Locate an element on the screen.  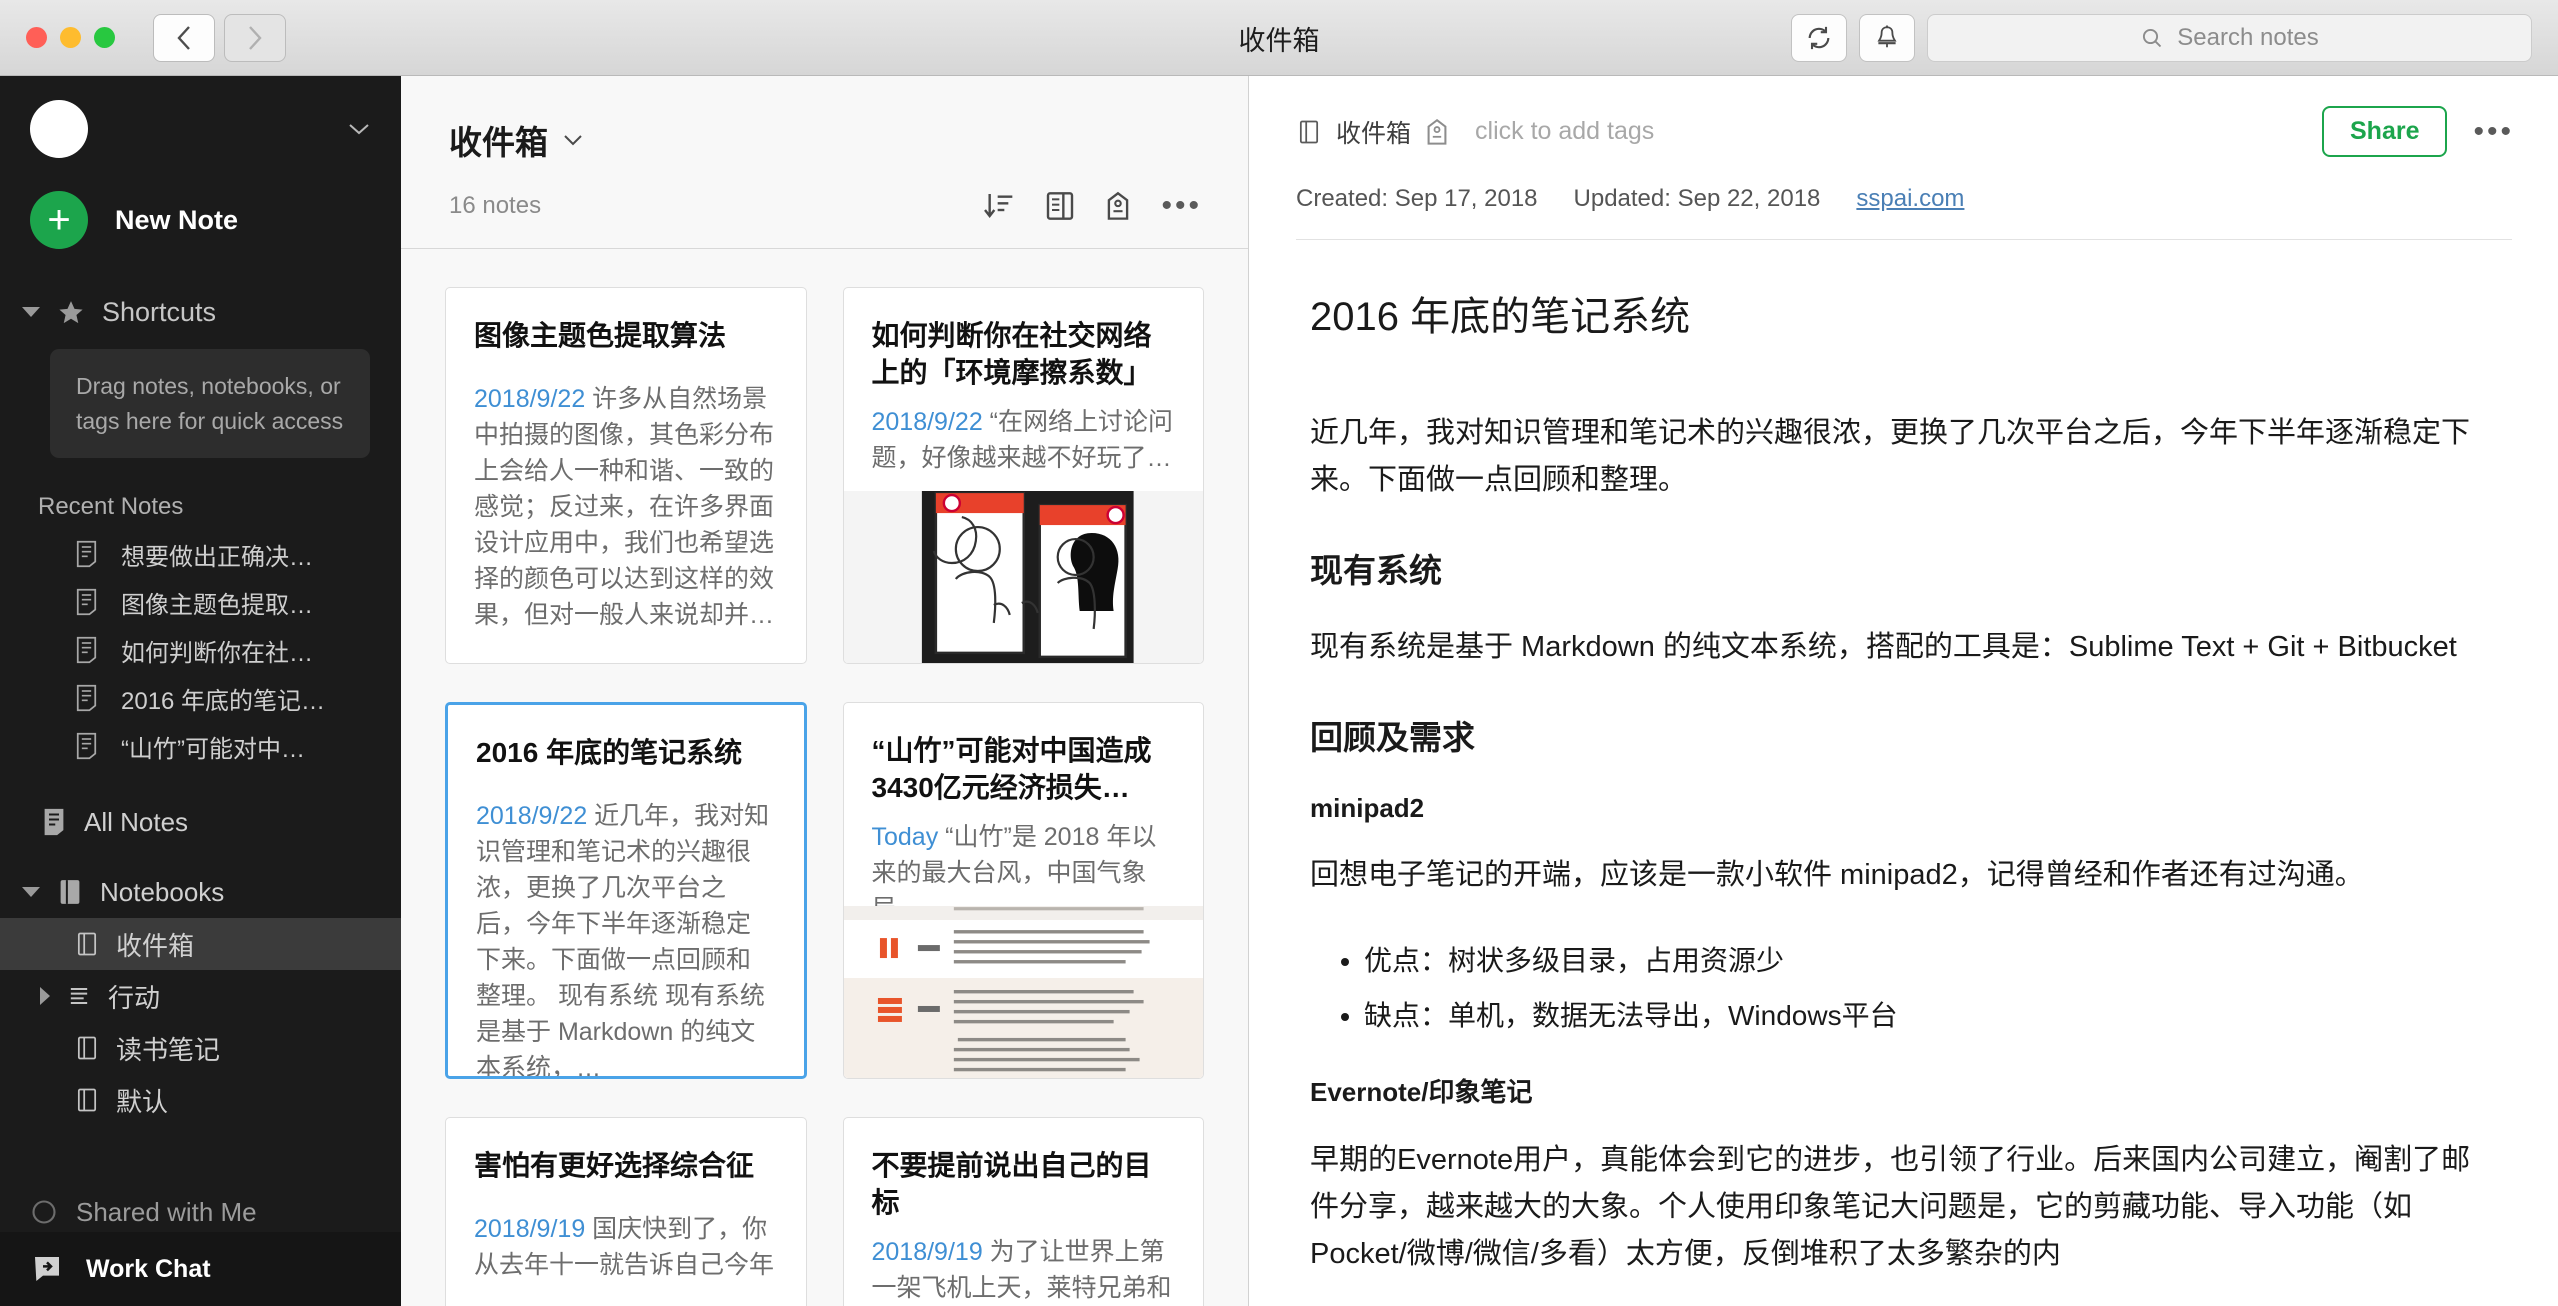
search-input: Search notes is located at coordinates (2229, 38).